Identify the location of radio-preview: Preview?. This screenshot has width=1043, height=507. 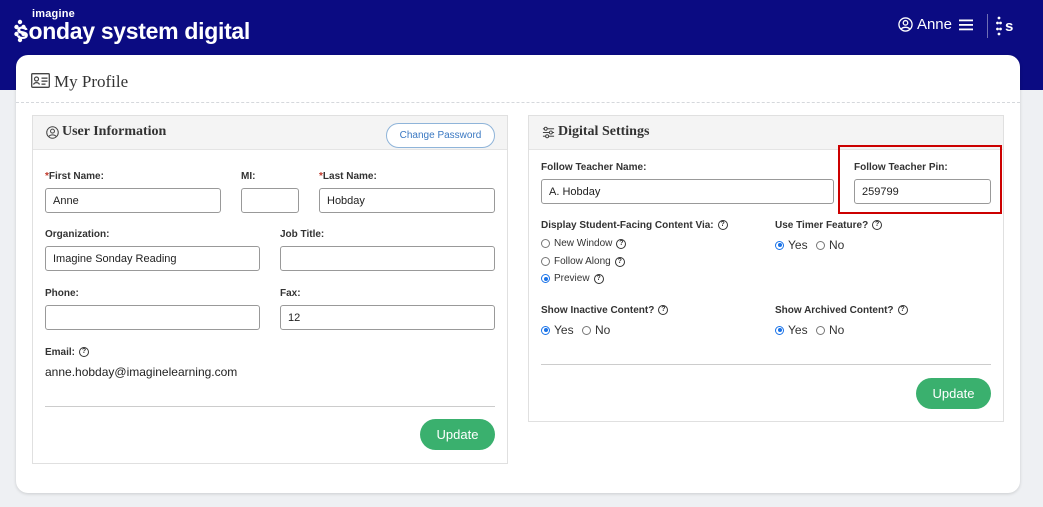
(572, 278).